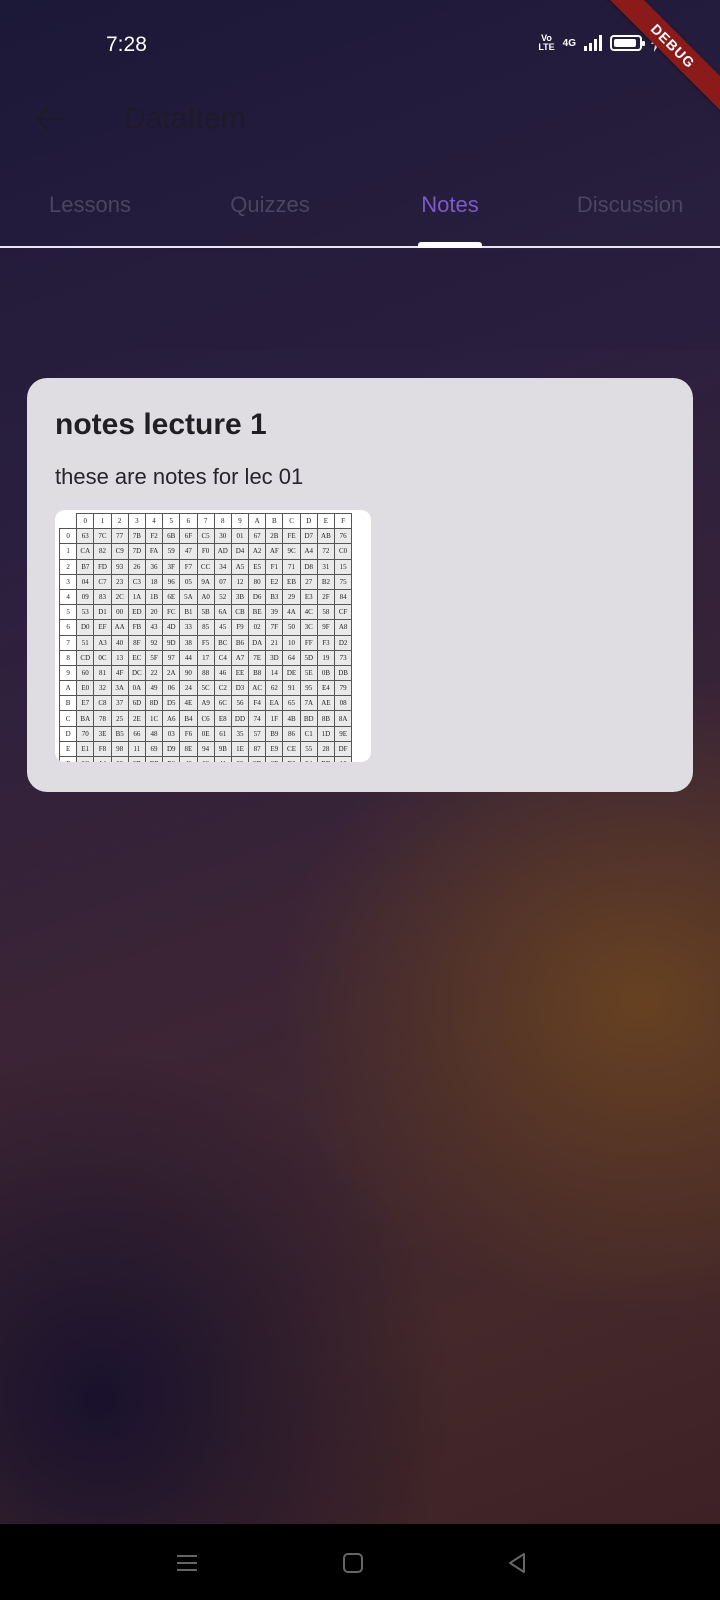 The image size is (720, 1600). What do you see at coordinates (85, 536) in the screenshot?
I see `table-cell: 63` at bounding box center [85, 536].